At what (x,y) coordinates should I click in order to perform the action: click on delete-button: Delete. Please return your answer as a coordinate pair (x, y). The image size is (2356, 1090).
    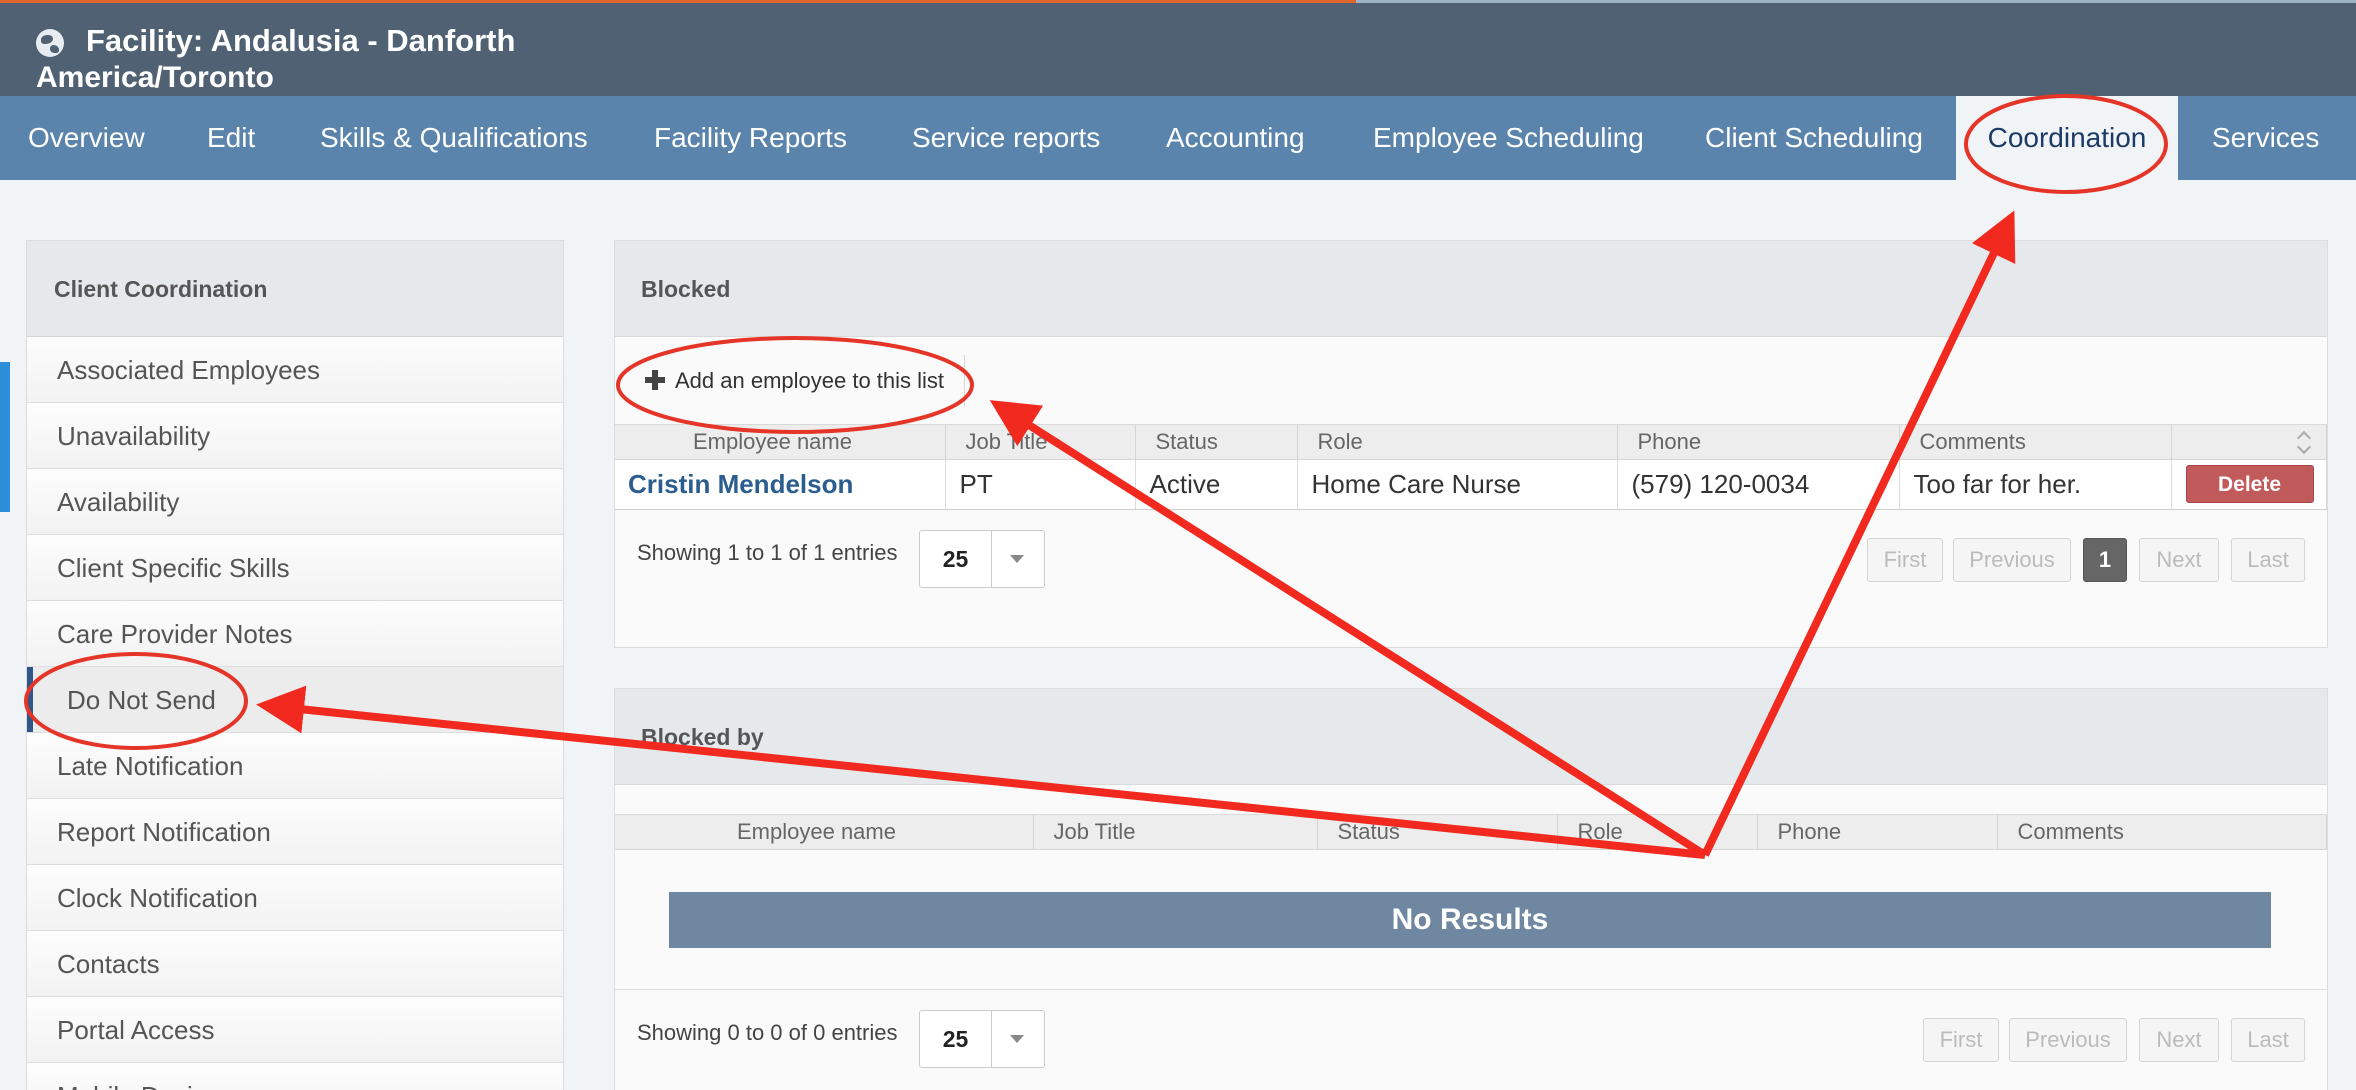
    Looking at the image, I should click on (2249, 484).